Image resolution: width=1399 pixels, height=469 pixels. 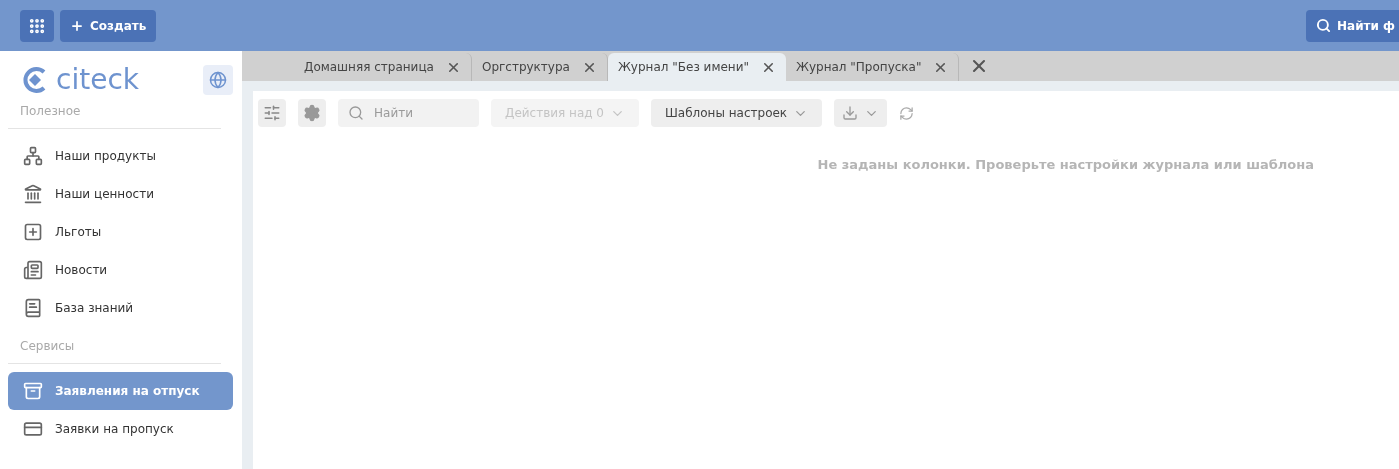 I want to click on tab: Оргструктура, so click(x=539, y=67).